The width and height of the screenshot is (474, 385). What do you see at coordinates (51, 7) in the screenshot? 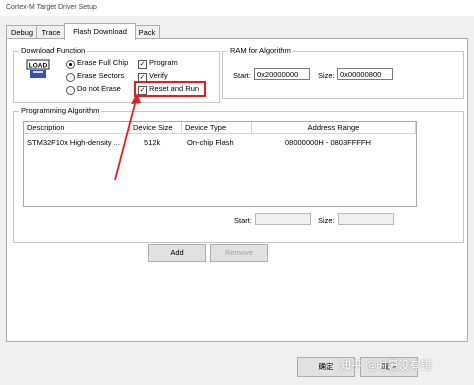
I see `window-title: Cortex-M Target Driver Setup` at bounding box center [51, 7].